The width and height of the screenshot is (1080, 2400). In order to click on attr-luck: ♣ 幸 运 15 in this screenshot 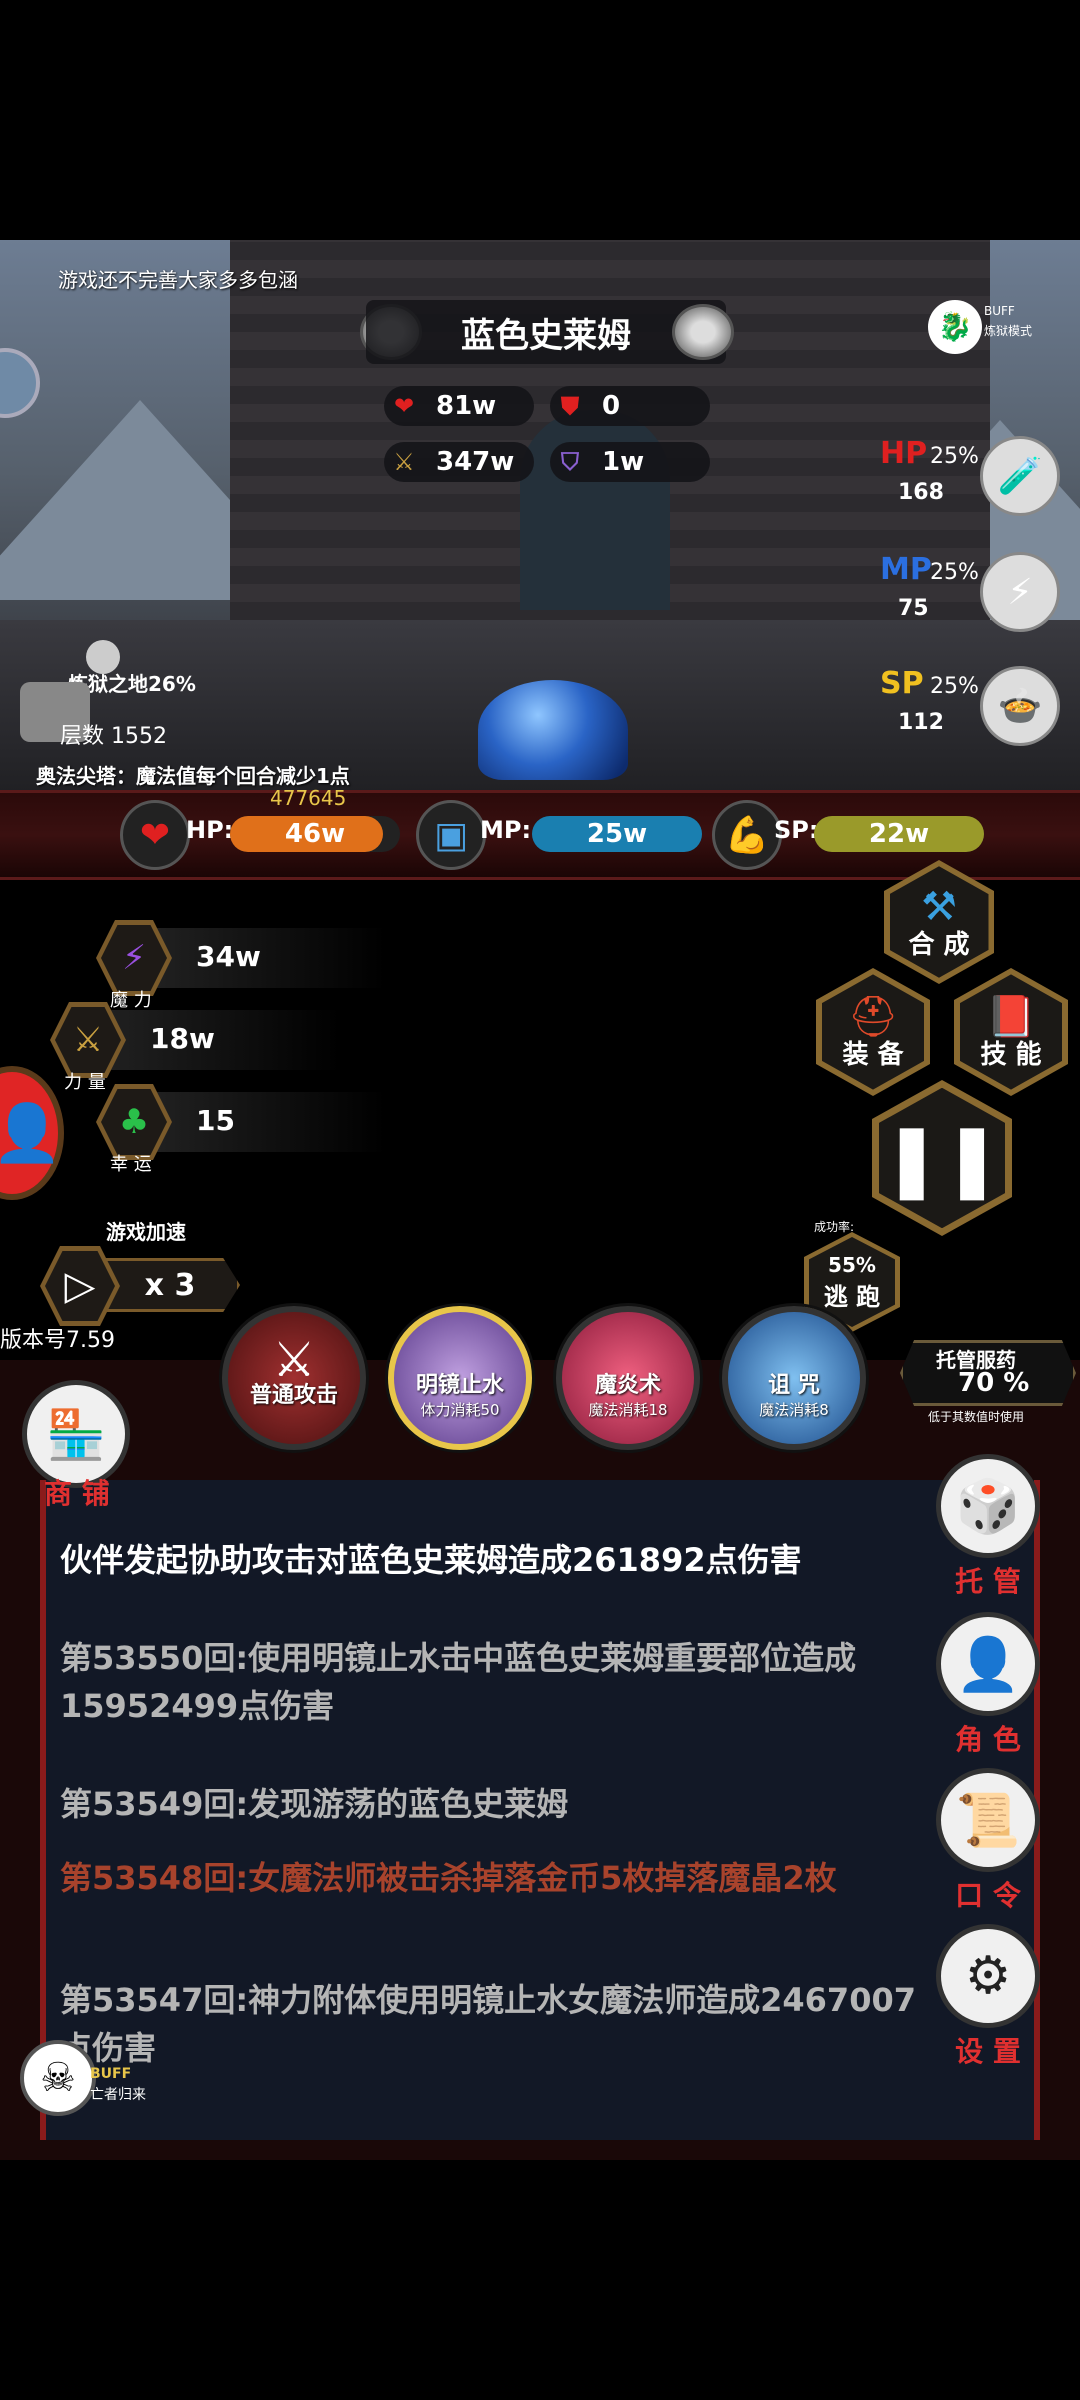, I will do `click(246, 1129)`.